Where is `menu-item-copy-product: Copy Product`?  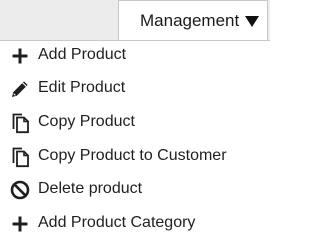
menu-item-copy-product: Copy Product is located at coordinates (135, 123).